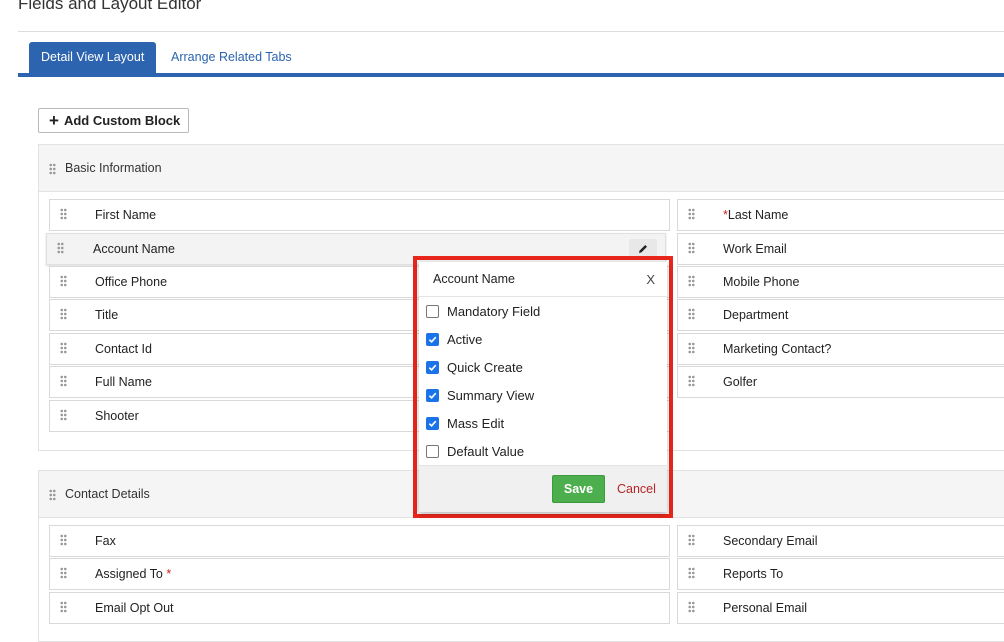 The height and width of the screenshot is (642, 1004). I want to click on field-fax: Fax, so click(359, 541).